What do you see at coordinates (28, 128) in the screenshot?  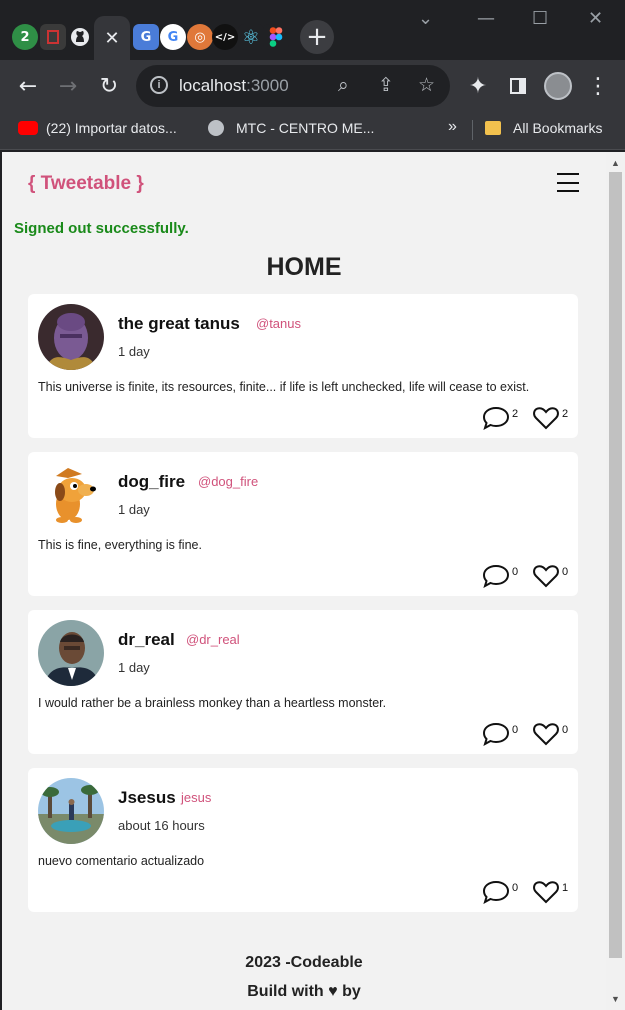 I see `youtube-icon` at bounding box center [28, 128].